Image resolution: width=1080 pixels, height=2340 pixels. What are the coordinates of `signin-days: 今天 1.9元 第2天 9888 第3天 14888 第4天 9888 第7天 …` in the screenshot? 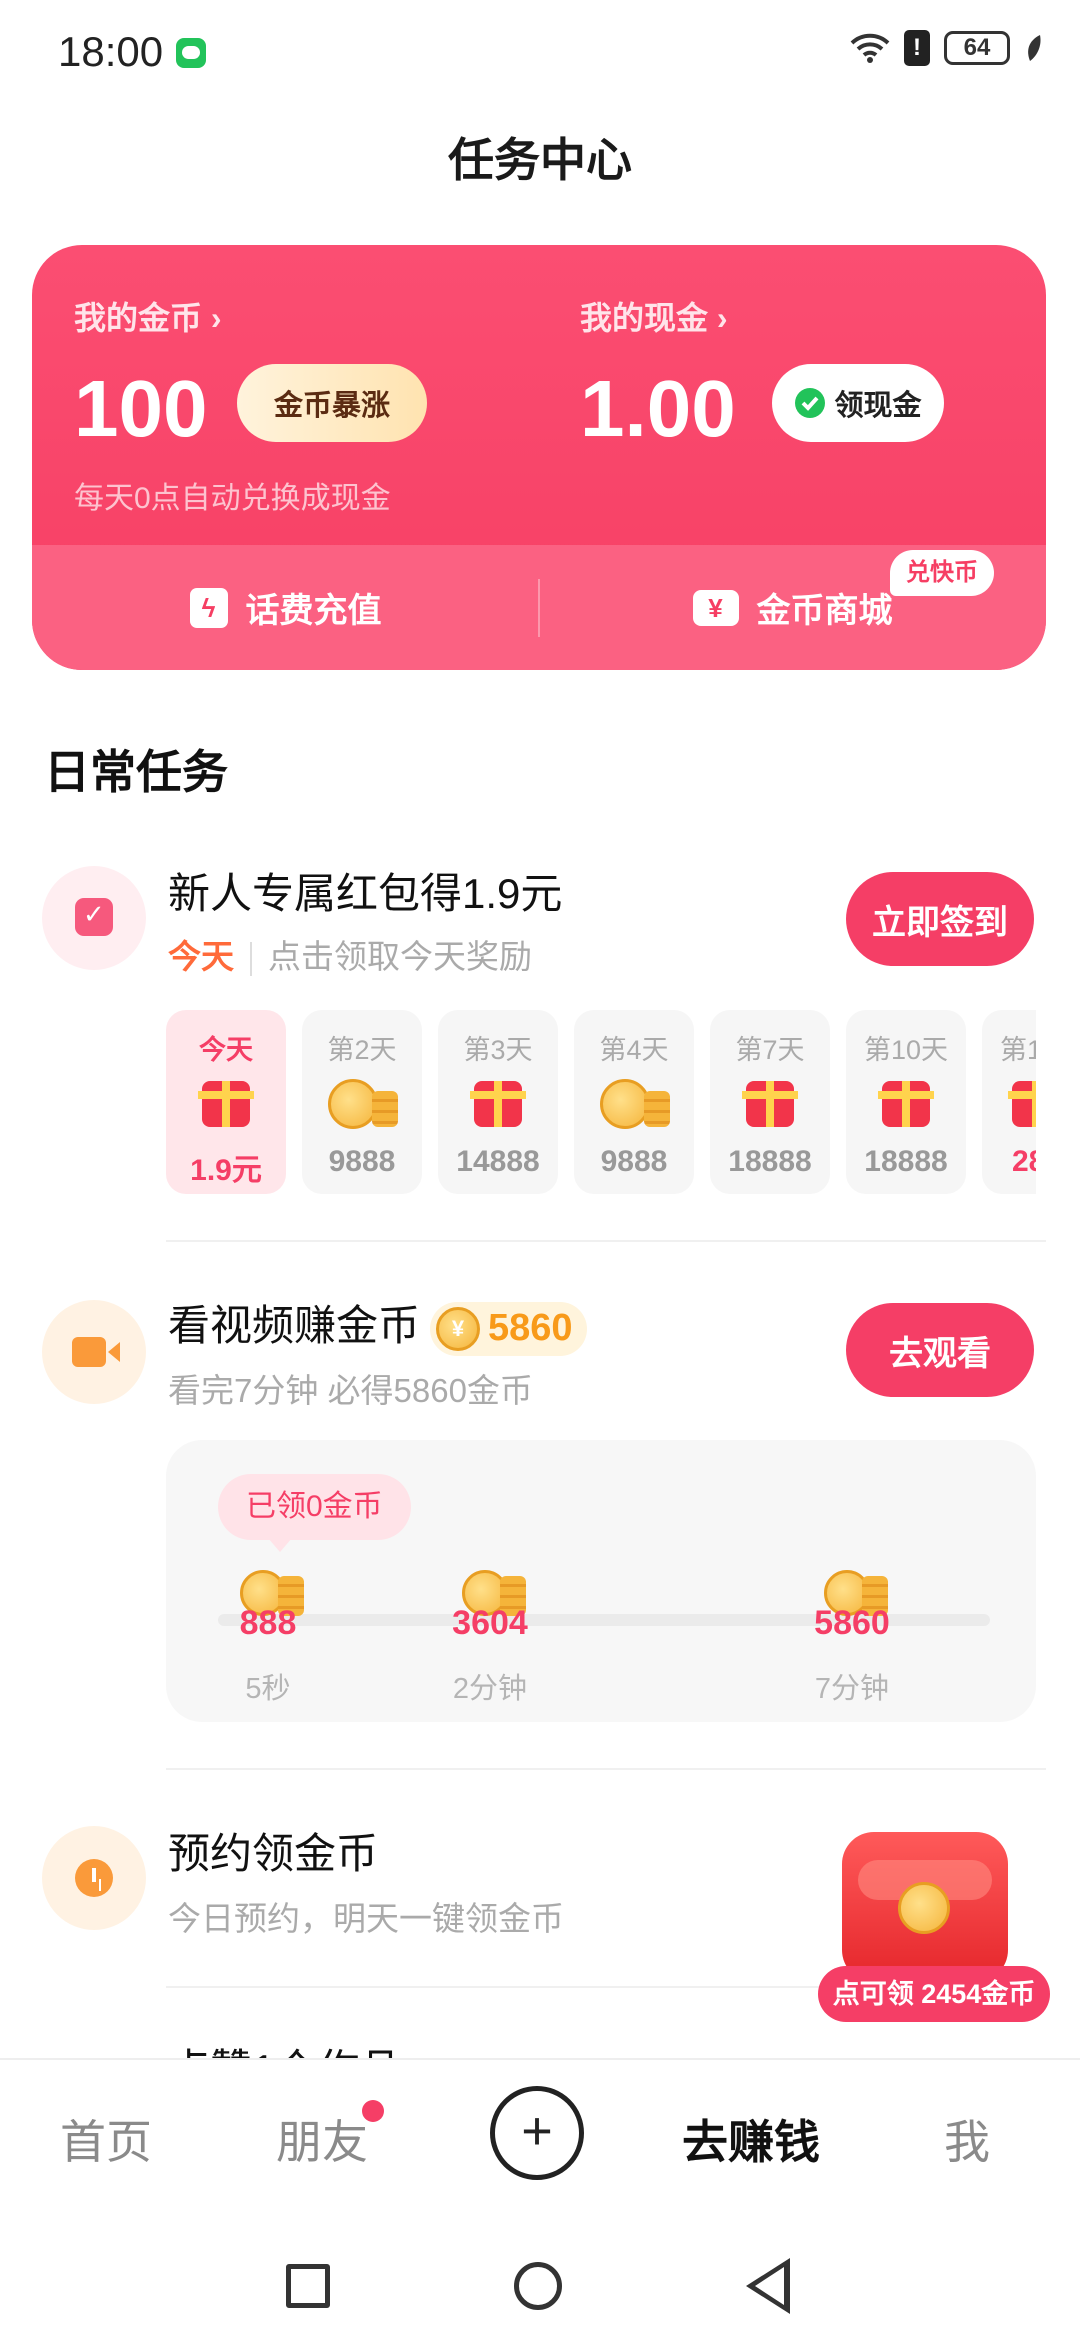 It's located at (601, 1102).